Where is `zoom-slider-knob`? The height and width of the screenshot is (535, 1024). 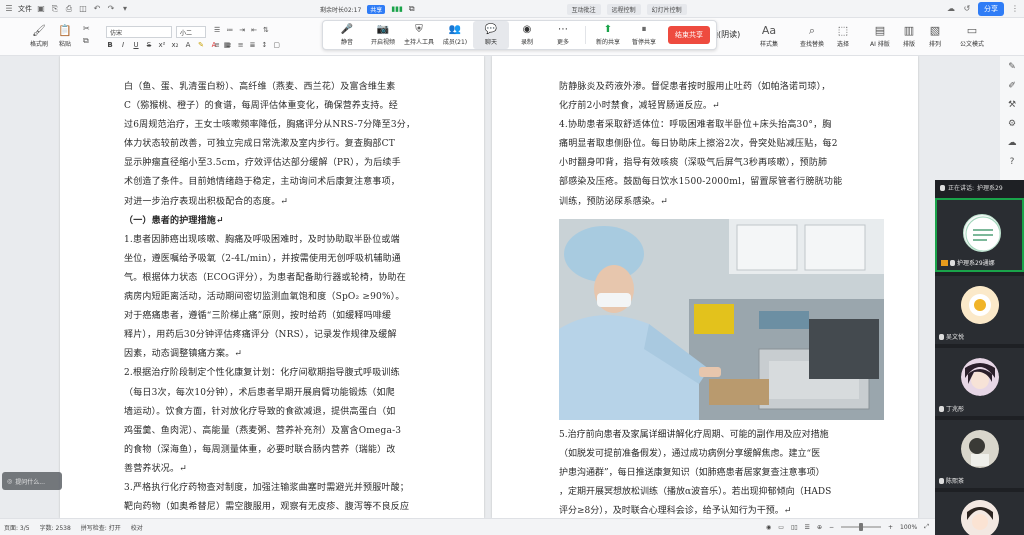
zoom-slider-knob is located at coordinates (861, 527).